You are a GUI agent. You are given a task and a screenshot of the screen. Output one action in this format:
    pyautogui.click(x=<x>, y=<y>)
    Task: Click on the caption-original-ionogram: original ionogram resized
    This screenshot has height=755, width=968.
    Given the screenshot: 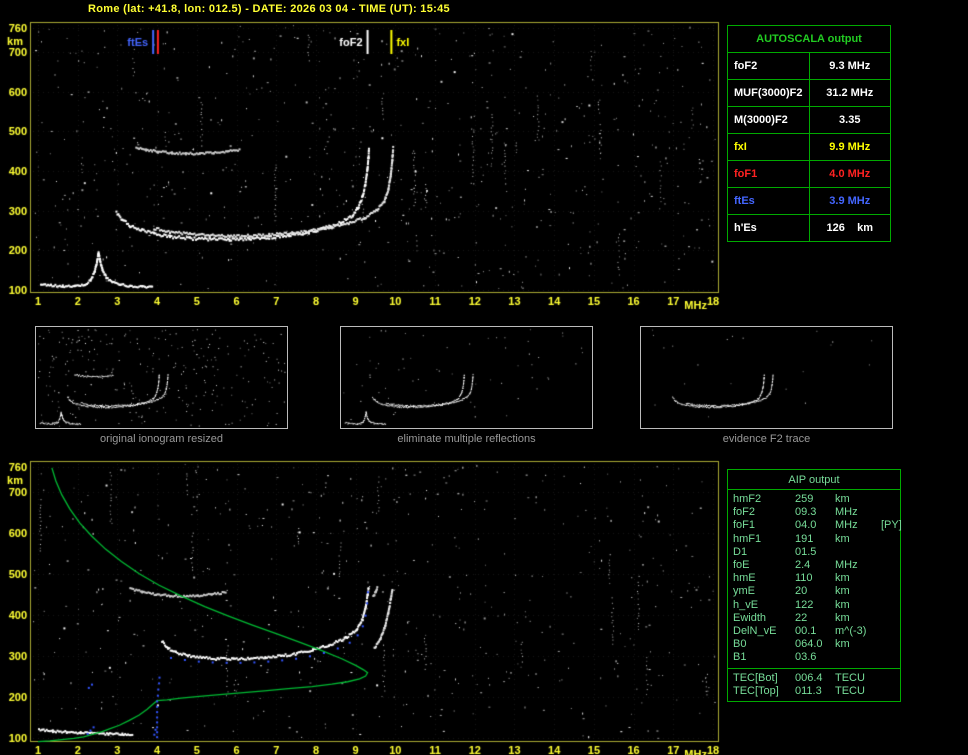 What is the action you would take?
    pyautogui.click(x=161, y=439)
    